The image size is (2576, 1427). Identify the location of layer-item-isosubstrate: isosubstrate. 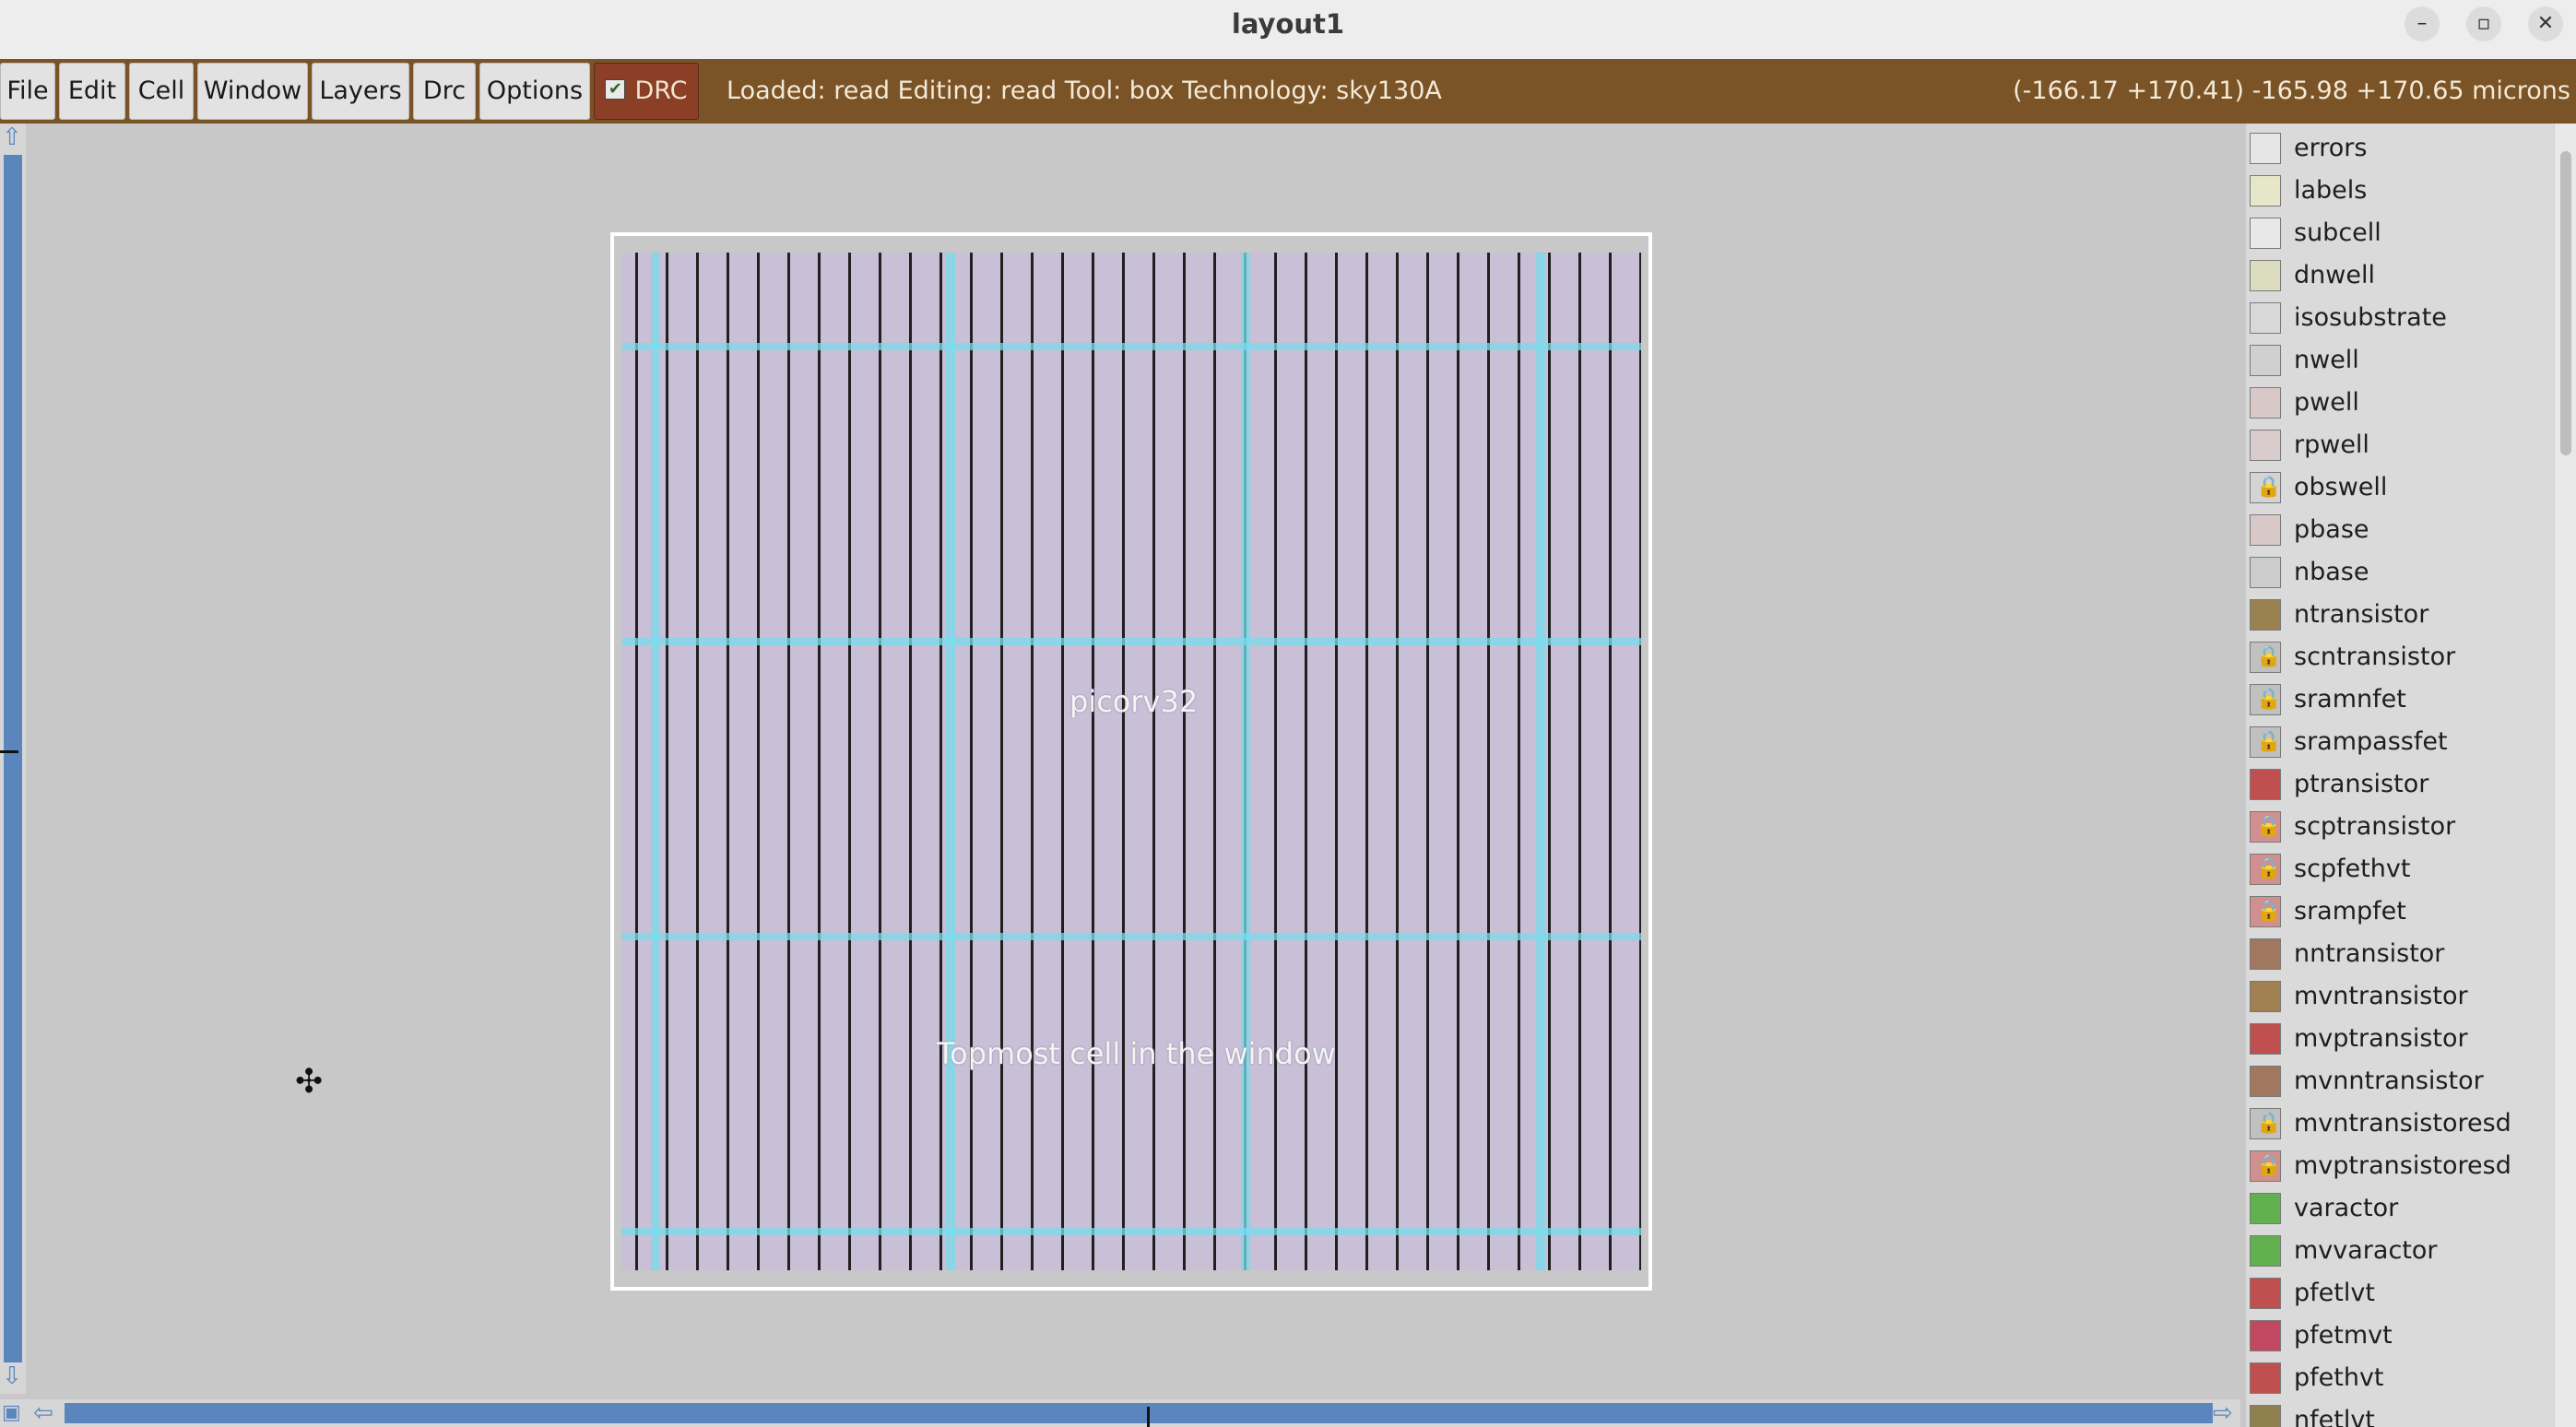
(2400, 318).